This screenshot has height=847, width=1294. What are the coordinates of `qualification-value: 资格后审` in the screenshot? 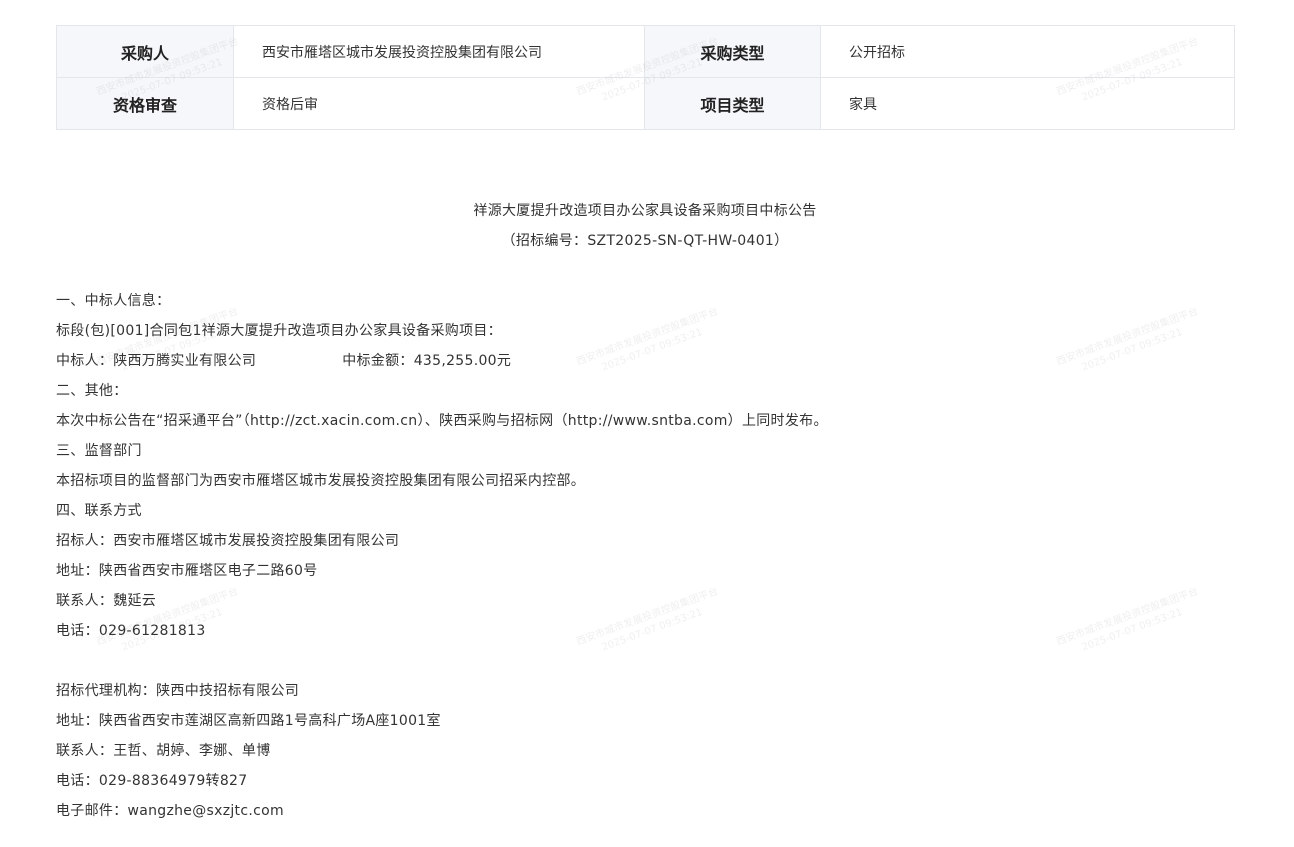 It's located at (439, 103).